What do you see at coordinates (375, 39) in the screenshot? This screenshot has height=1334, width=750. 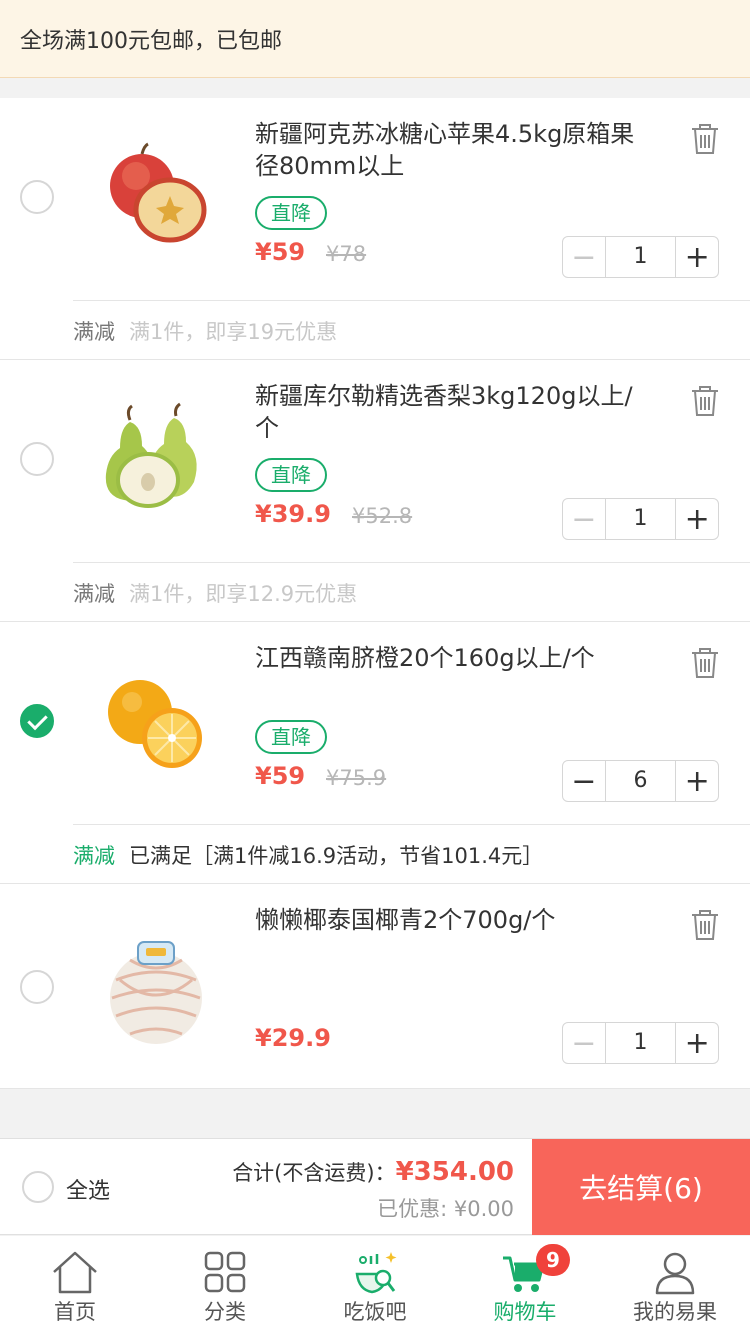 I see `free-shipping-banner: 全场满100元包邮，已包邮` at bounding box center [375, 39].